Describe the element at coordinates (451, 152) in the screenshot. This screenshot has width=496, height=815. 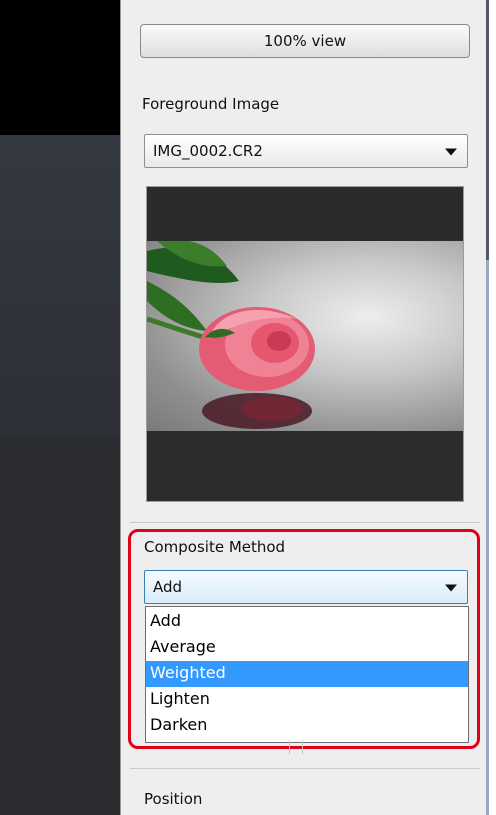
I see `chevron-down-icon` at that location.